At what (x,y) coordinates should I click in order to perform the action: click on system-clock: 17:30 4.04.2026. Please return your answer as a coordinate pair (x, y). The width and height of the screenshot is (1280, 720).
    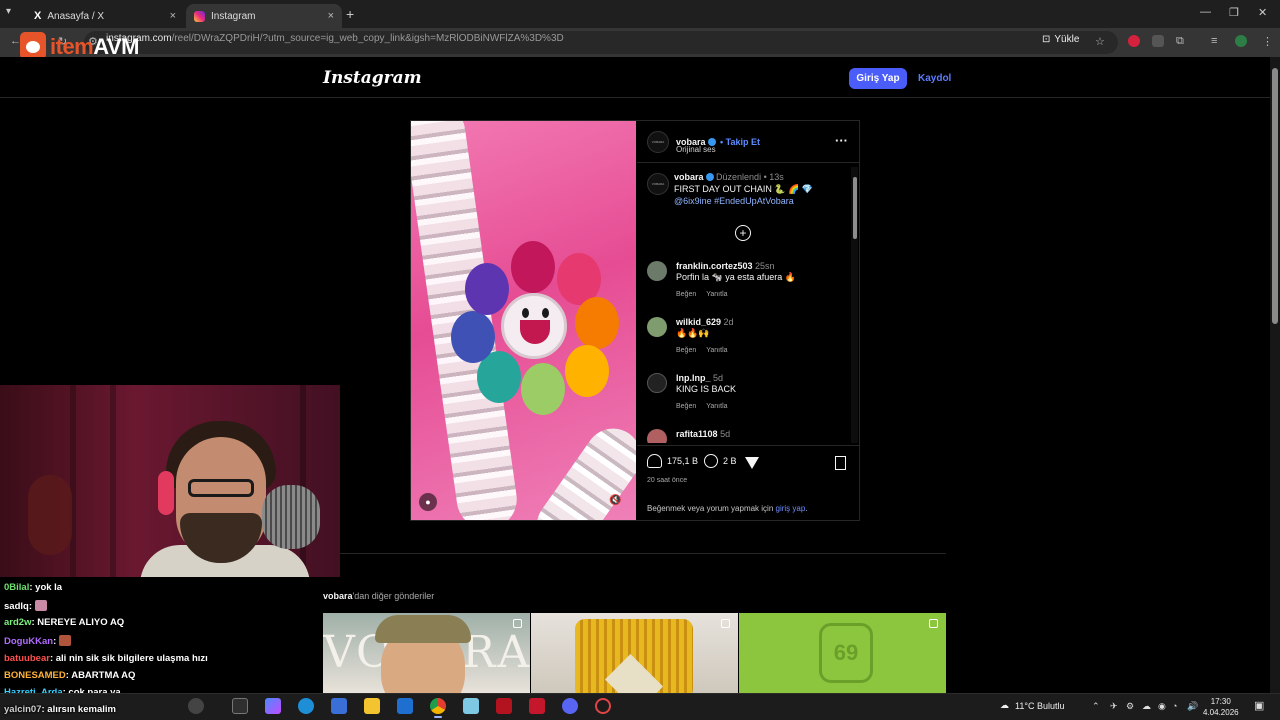
    Looking at the image, I should click on (1221, 707).